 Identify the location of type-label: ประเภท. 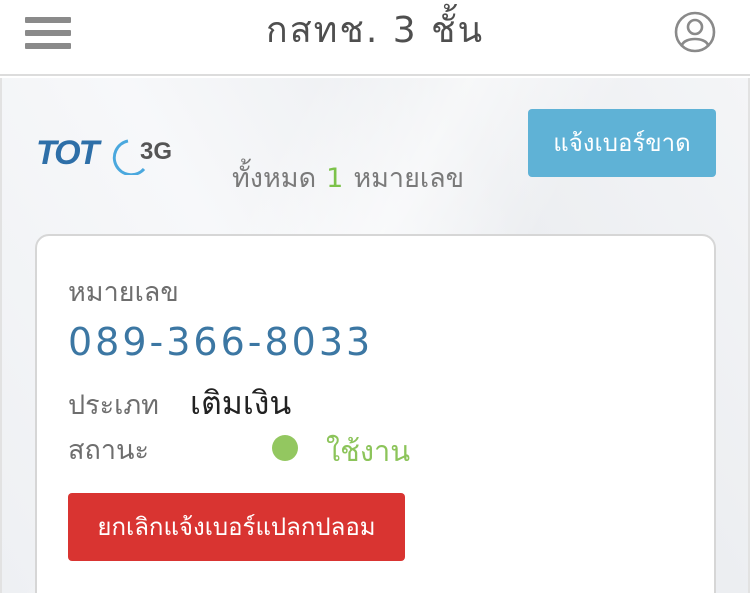
(113, 405).